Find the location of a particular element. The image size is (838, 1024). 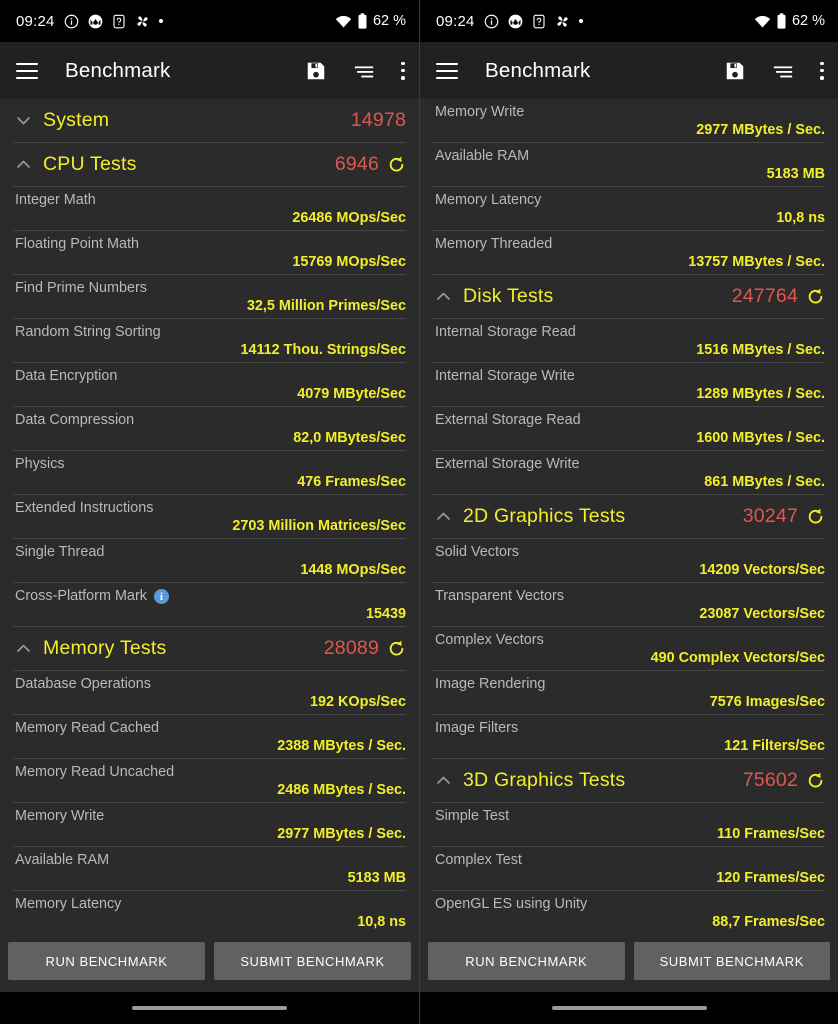

benchmark-test-row: Complex Vectors 490 Complex Vectors/Sec is located at coordinates (629, 648).